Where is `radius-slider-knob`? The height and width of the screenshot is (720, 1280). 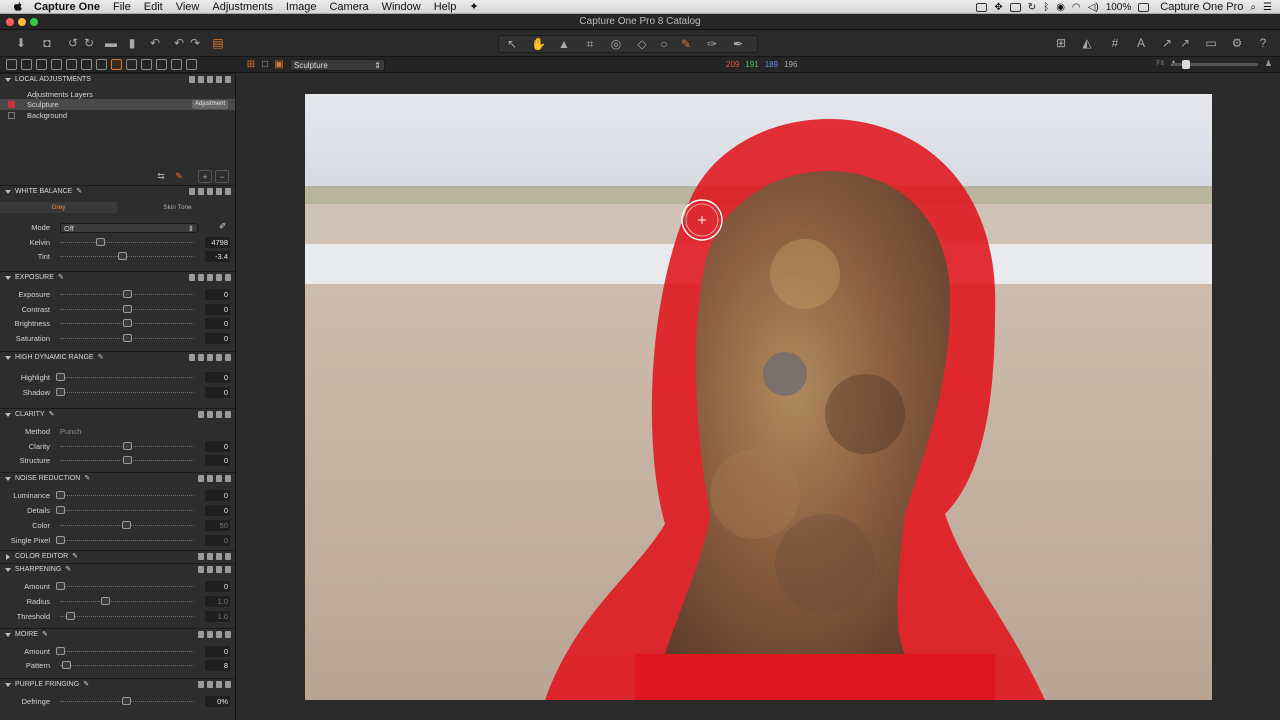
radius-slider-knob is located at coordinates (105, 601).